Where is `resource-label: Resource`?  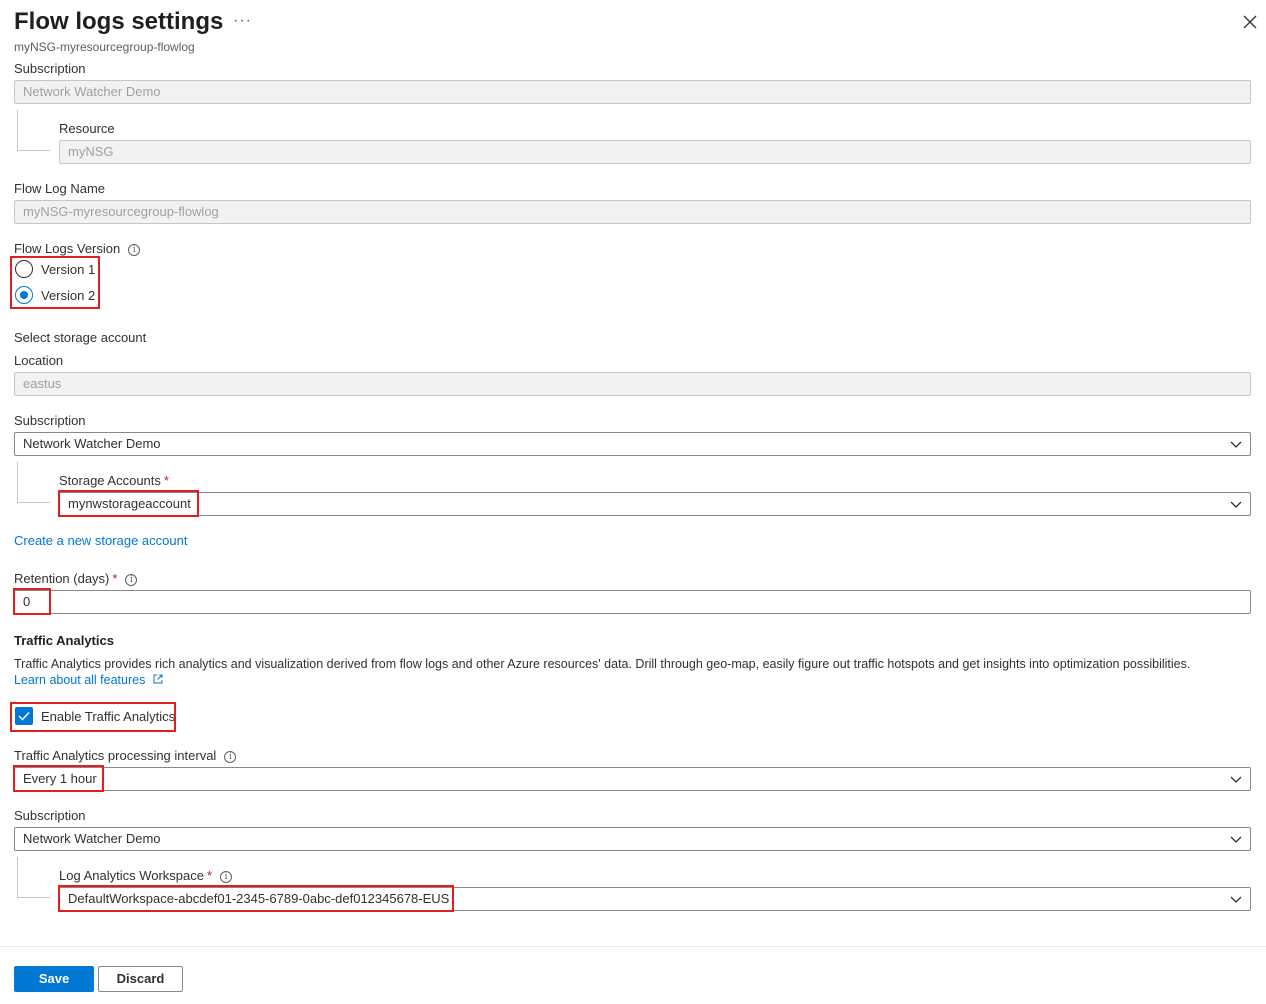
resource-label: Resource is located at coordinates (87, 128).